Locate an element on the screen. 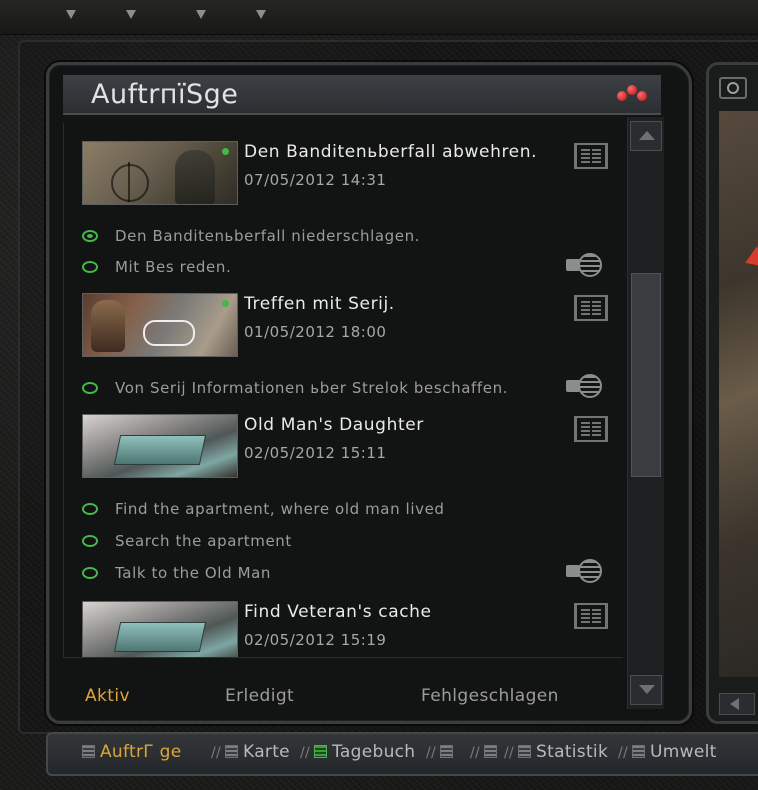  bottom-nav-item: // Karte is located at coordinates (248, 752).